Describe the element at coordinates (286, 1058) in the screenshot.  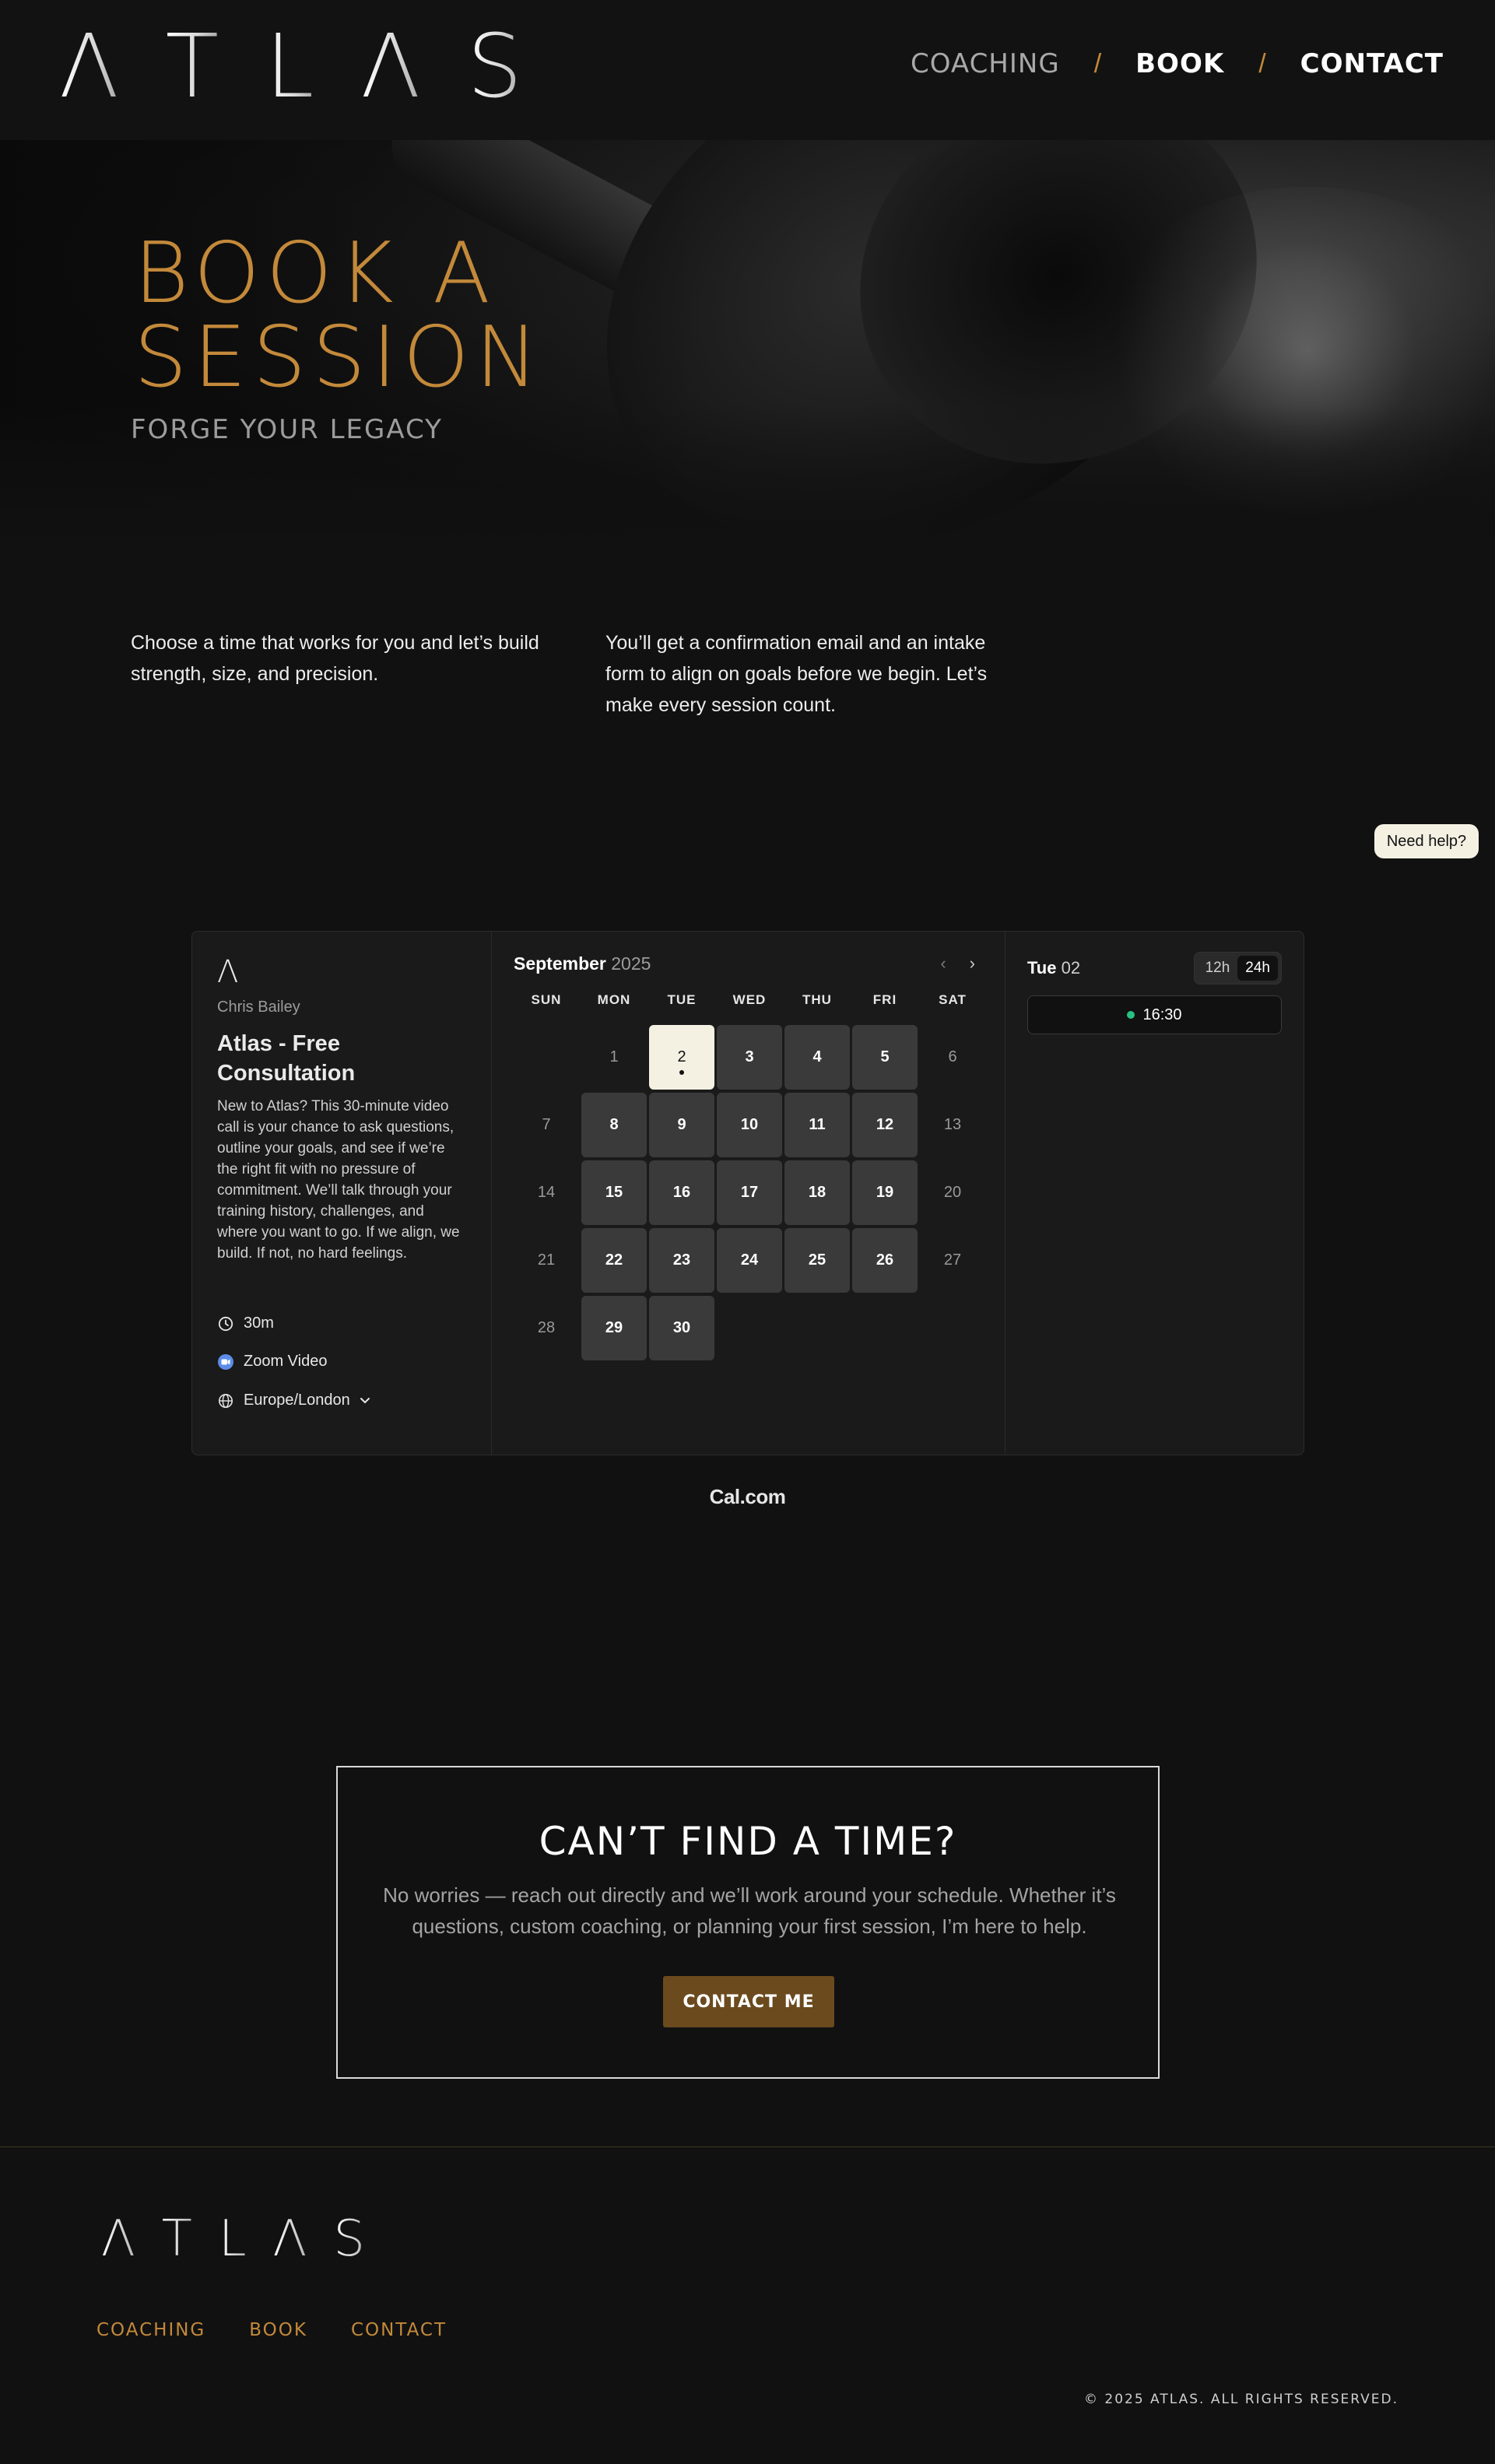
I see `event-title: Atlas - Free Consultation` at that location.